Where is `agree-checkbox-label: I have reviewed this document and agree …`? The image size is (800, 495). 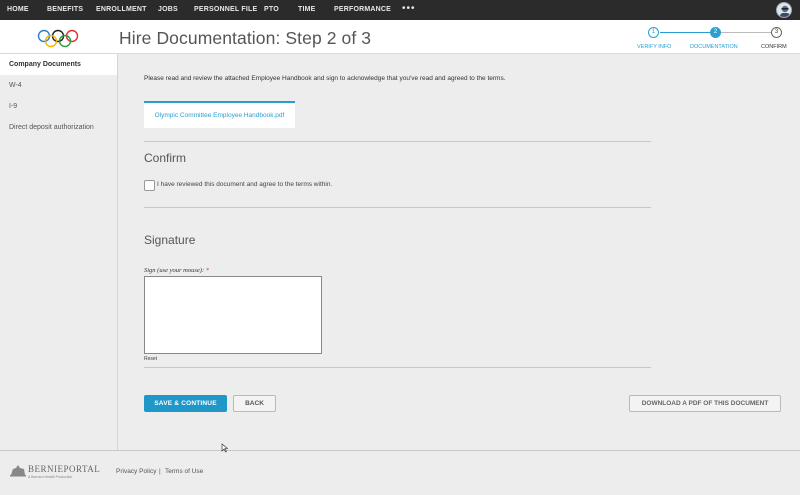
agree-checkbox-label: I have reviewed this document and agree … is located at coordinates (245, 184).